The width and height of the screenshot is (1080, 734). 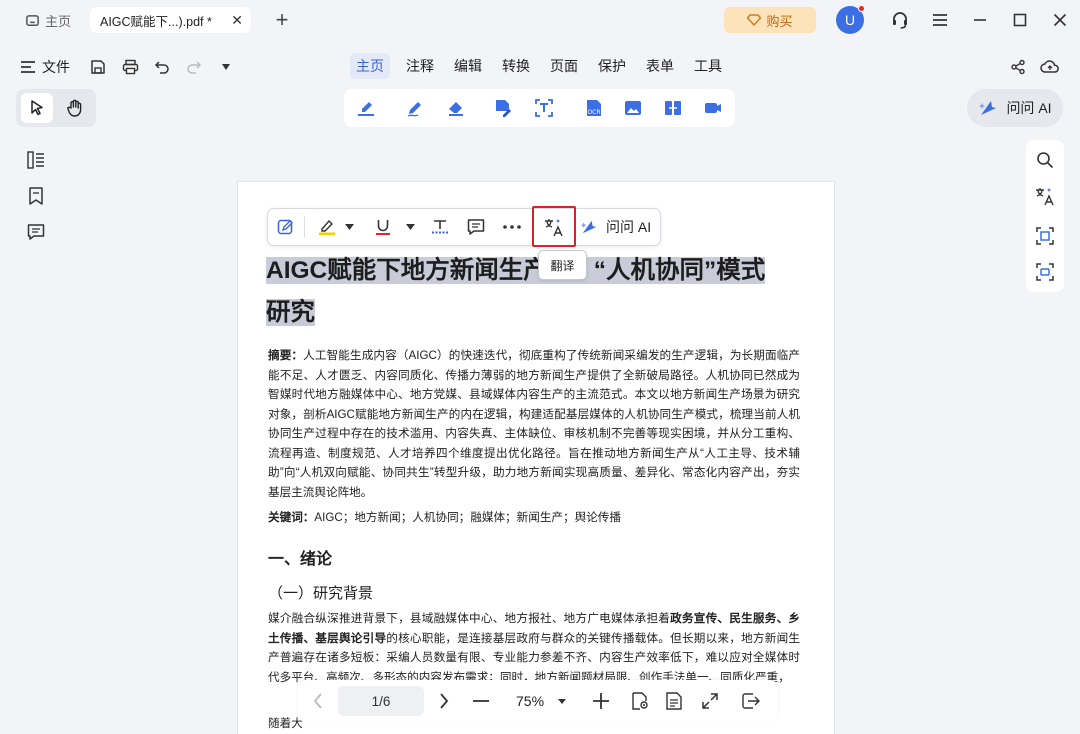 What do you see at coordinates (512, 227) in the screenshot?
I see `more-options-button` at bounding box center [512, 227].